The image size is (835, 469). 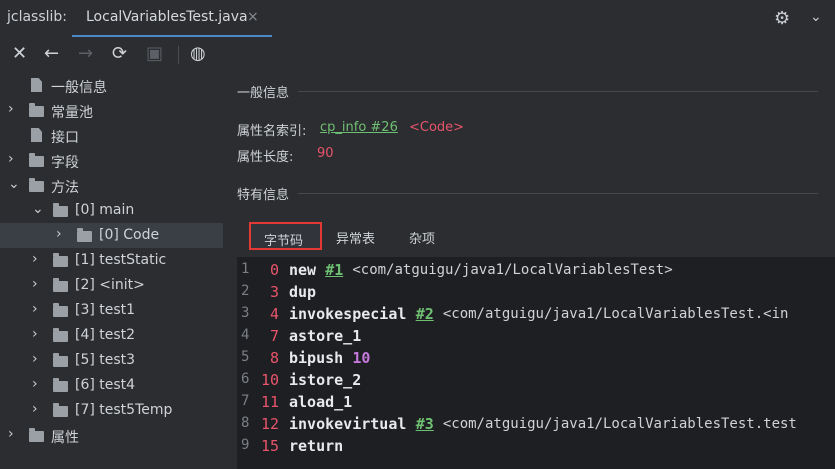 What do you see at coordinates (348, 424) in the screenshot?
I see `opcode: invokevirtual` at bounding box center [348, 424].